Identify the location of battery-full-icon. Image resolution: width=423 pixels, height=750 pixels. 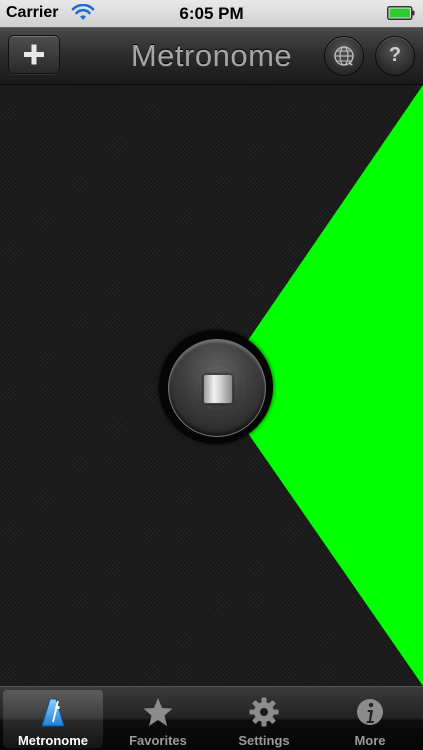
(401, 13).